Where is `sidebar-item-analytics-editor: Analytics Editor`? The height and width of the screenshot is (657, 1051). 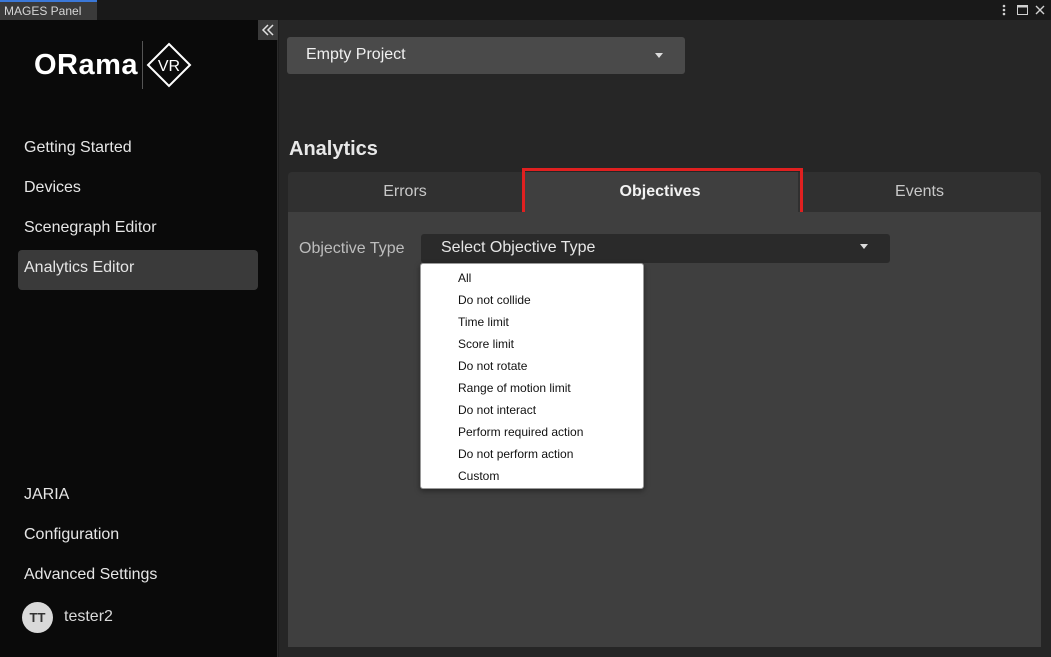
sidebar-item-analytics-editor: Analytics Editor is located at coordinates (138, 270).